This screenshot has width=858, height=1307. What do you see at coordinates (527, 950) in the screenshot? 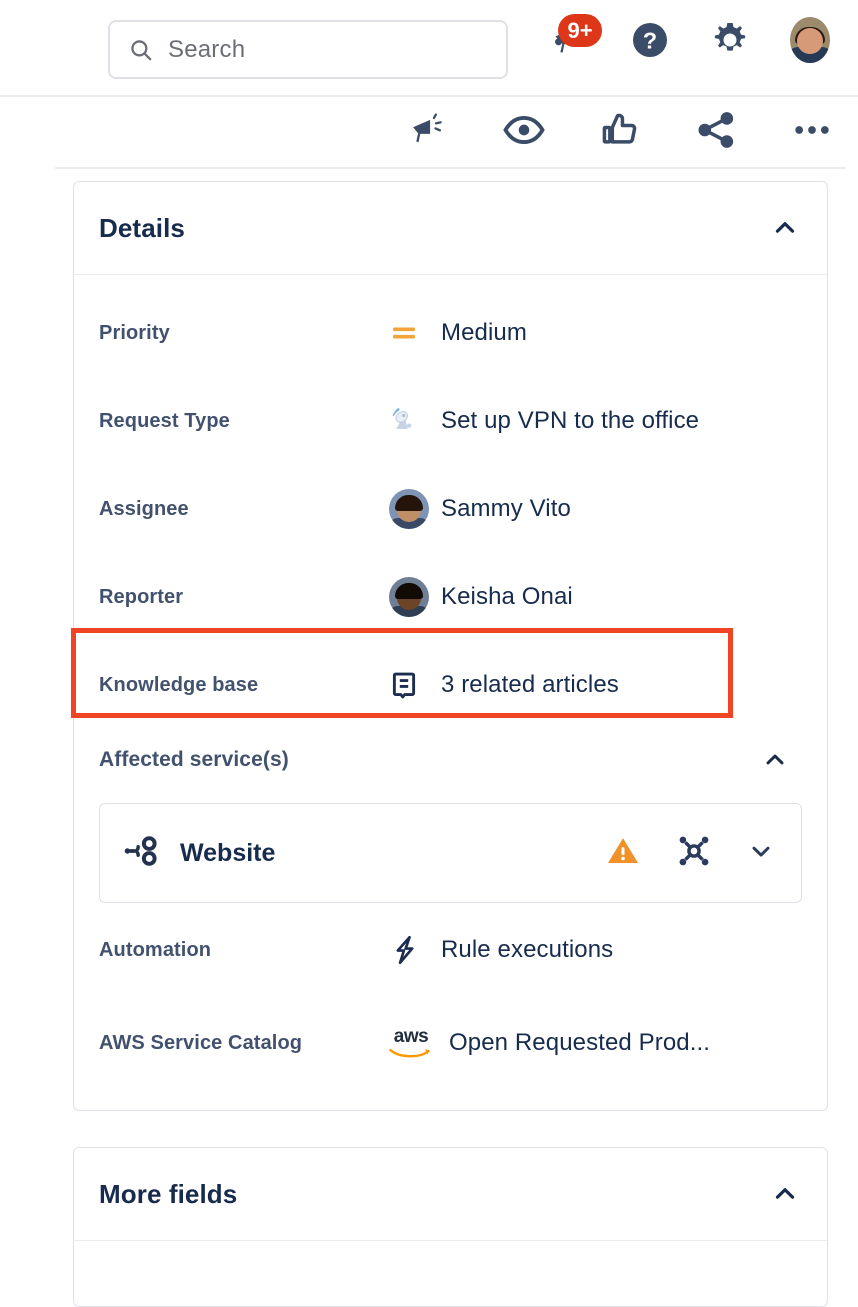
I see `field-value-automation: Rule executions` at bounding box center [527, 950].